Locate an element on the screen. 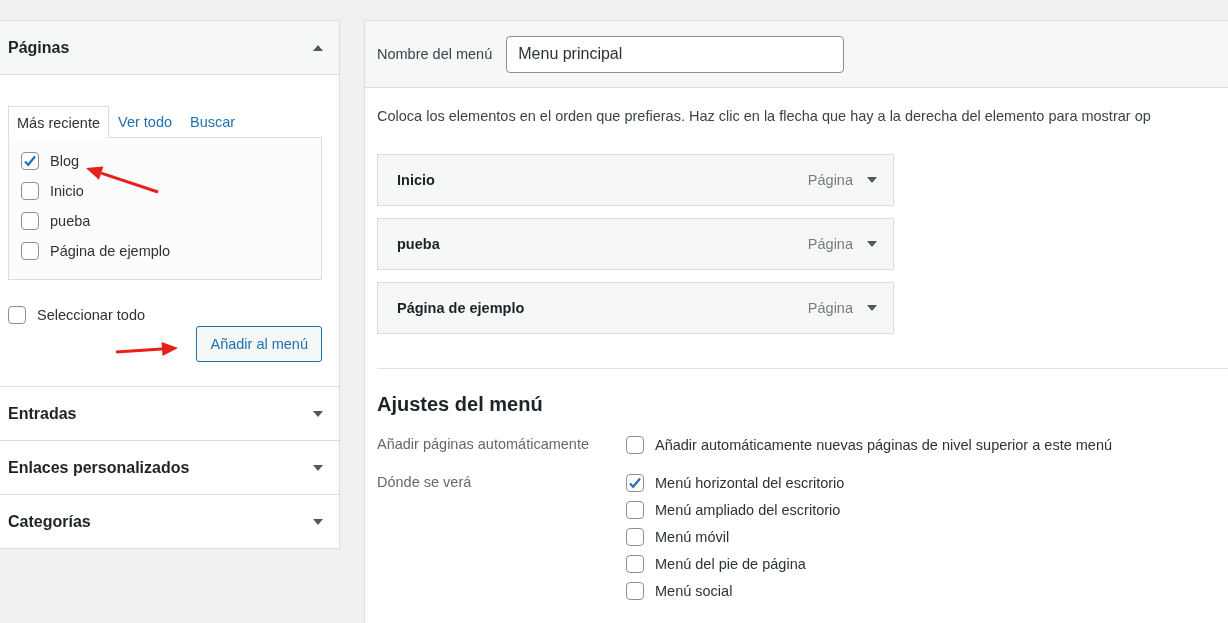  checkbox-label: Menú social is located at coordinates (694, 591).